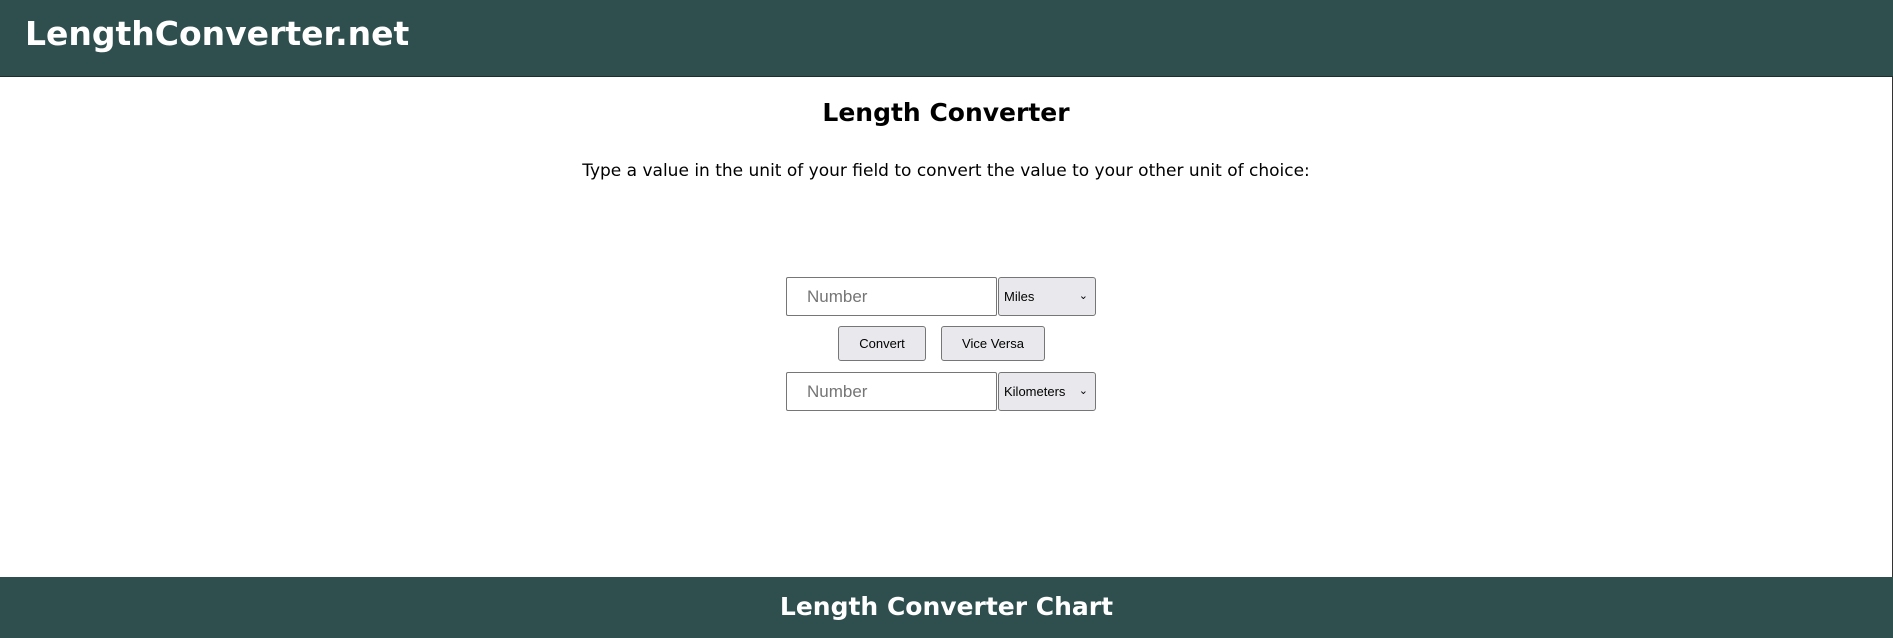 This screenshot has height=638, width=1893. I want to click on to-value-input, so click(891, 391).